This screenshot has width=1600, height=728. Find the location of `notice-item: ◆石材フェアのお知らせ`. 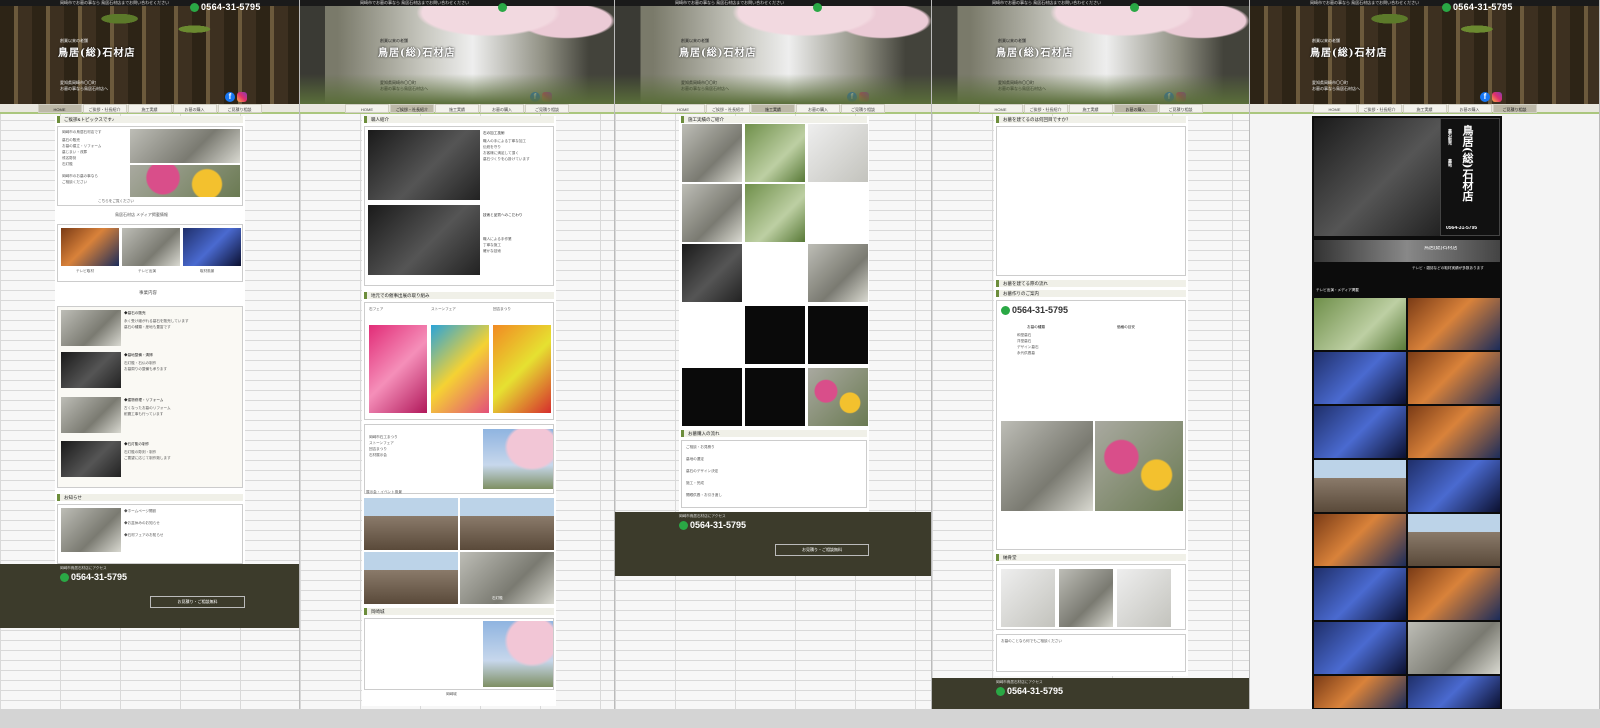

notice-item: ◆石材フェアのお知らせ is located at coordinates (143, 535).